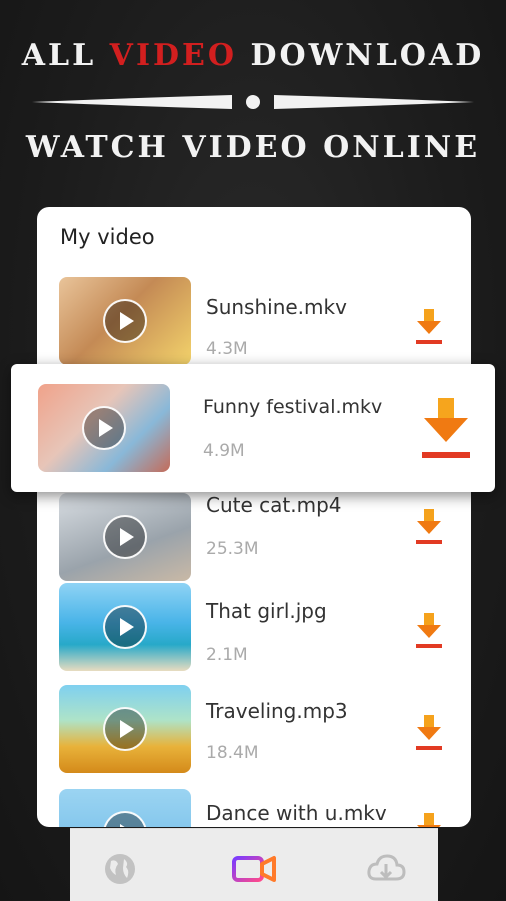 This screenshot has height=901, width=506. I want to click on decorative-divider, so click(253, 102).